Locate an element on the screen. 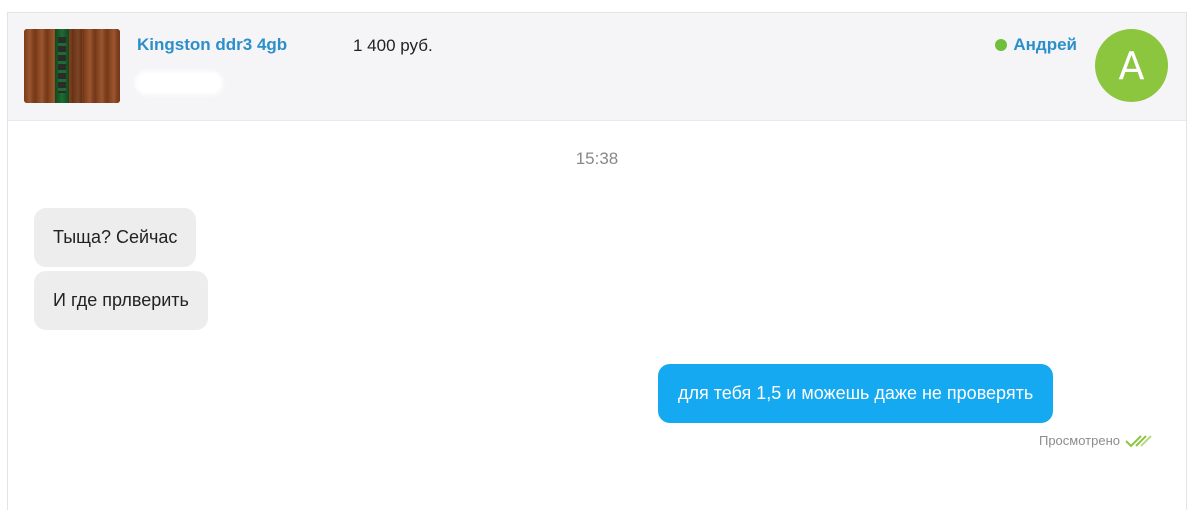 The width and height of the screenshot is (1200, 510). incoming-message: И где прлверить is located at coordinates (121, 300).